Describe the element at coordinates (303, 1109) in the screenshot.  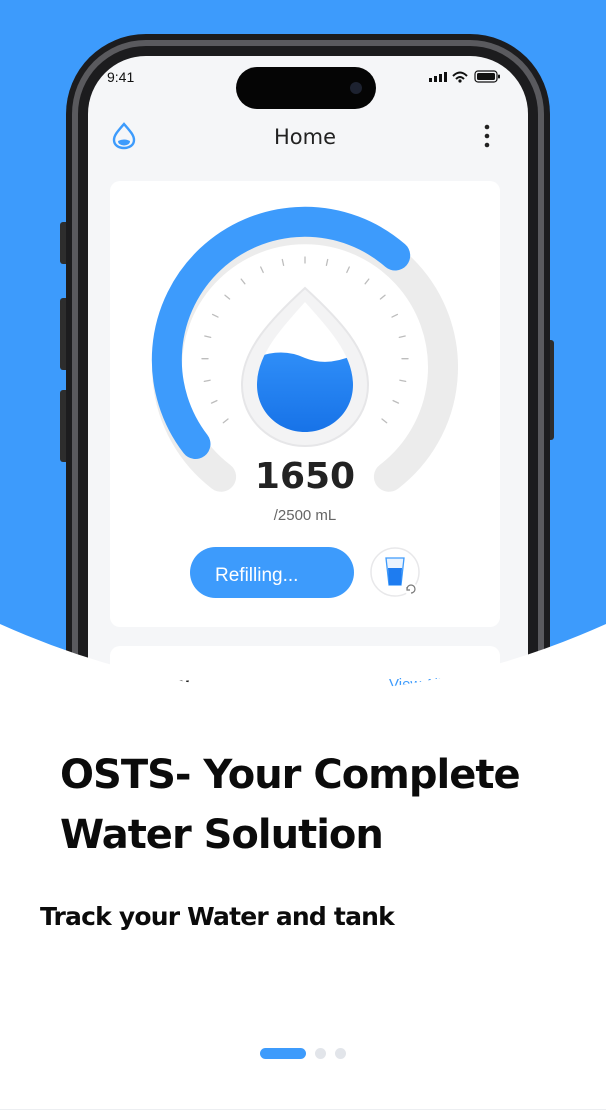
I see `bottom-divider` at that location.